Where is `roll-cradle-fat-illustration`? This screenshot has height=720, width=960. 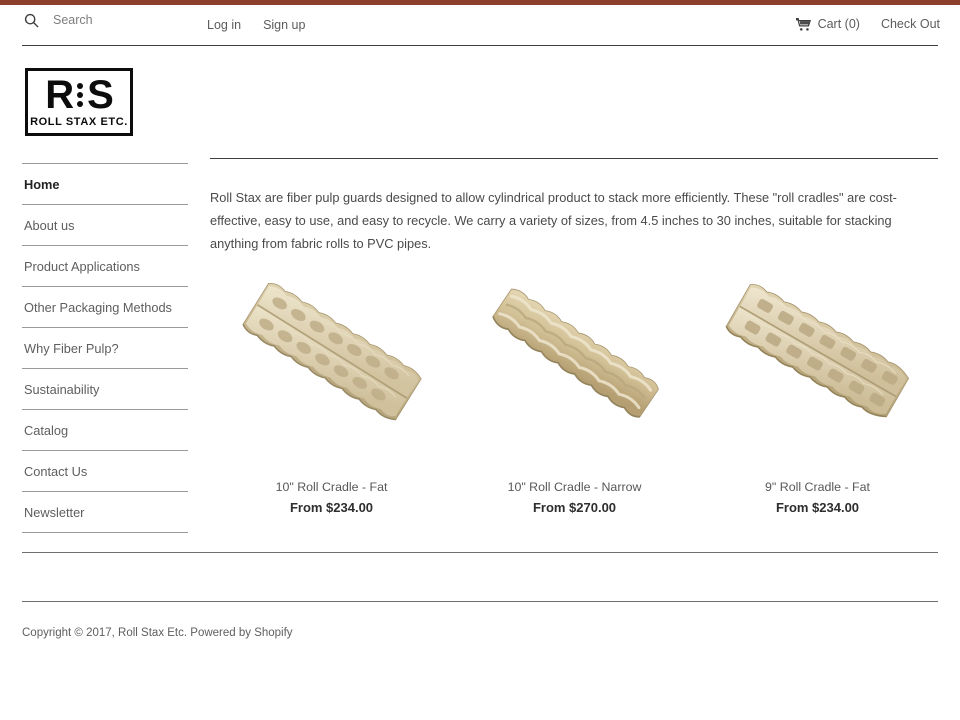
roll-cradle-fat-illustration is located at coordinates (332, 351).